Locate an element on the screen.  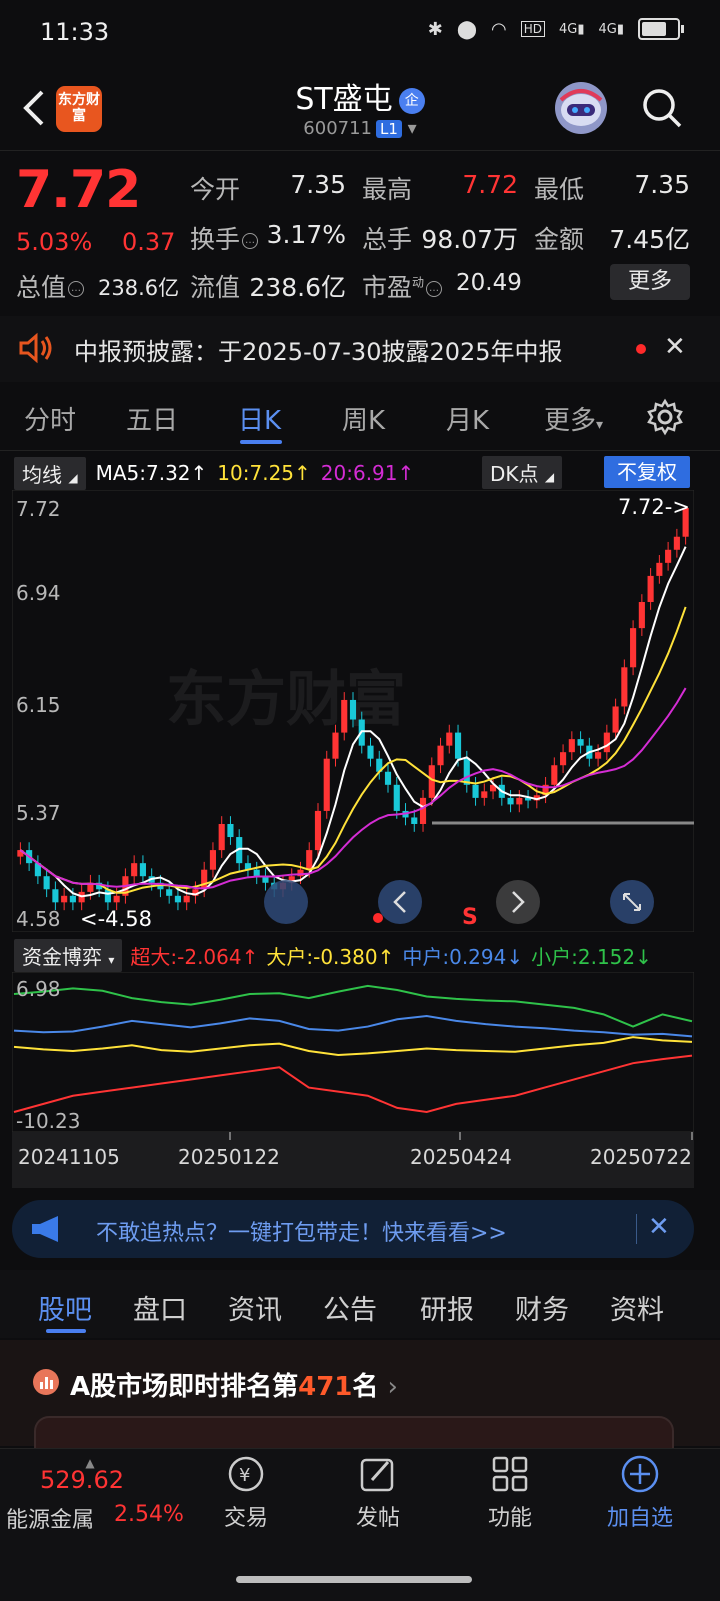
post-icon is located at coordinates (378, 1474).